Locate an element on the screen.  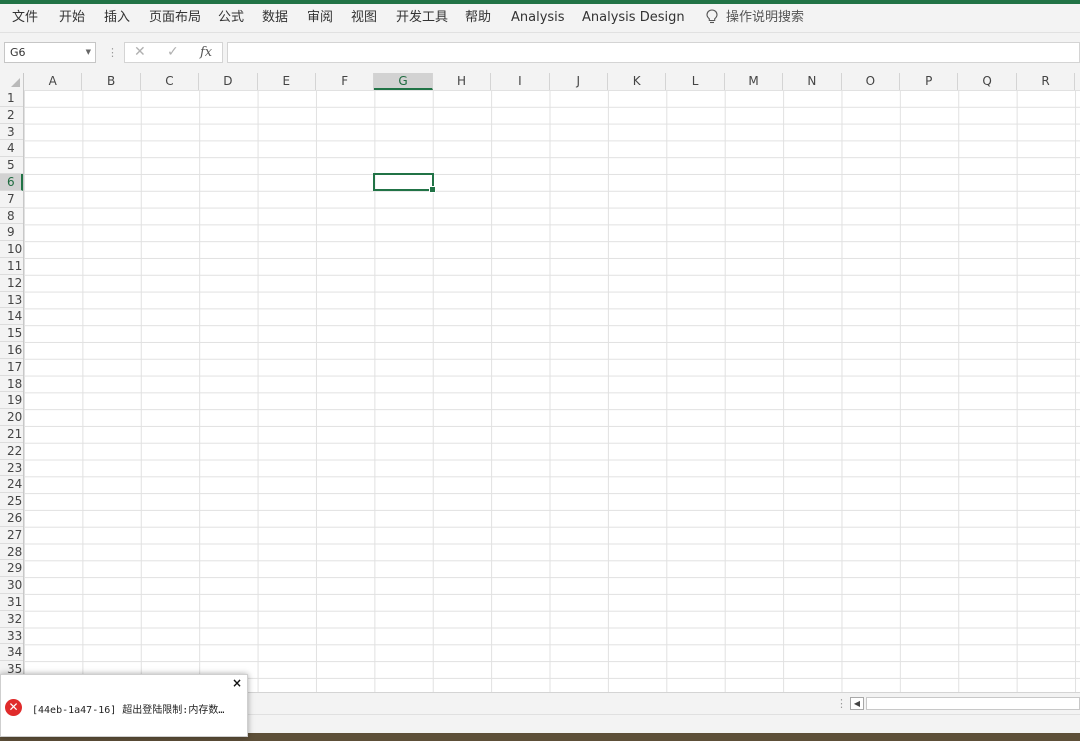
formula-buttons: ✕ ✓ fx is located at coordinates (173, 52).